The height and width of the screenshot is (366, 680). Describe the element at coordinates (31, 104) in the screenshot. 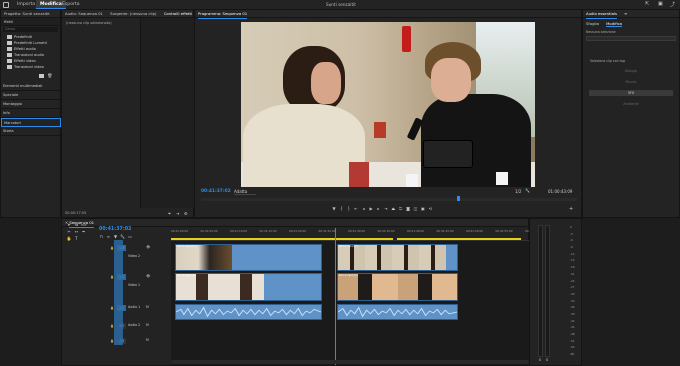

I see `panel-section-2: Montaggio` at that location.